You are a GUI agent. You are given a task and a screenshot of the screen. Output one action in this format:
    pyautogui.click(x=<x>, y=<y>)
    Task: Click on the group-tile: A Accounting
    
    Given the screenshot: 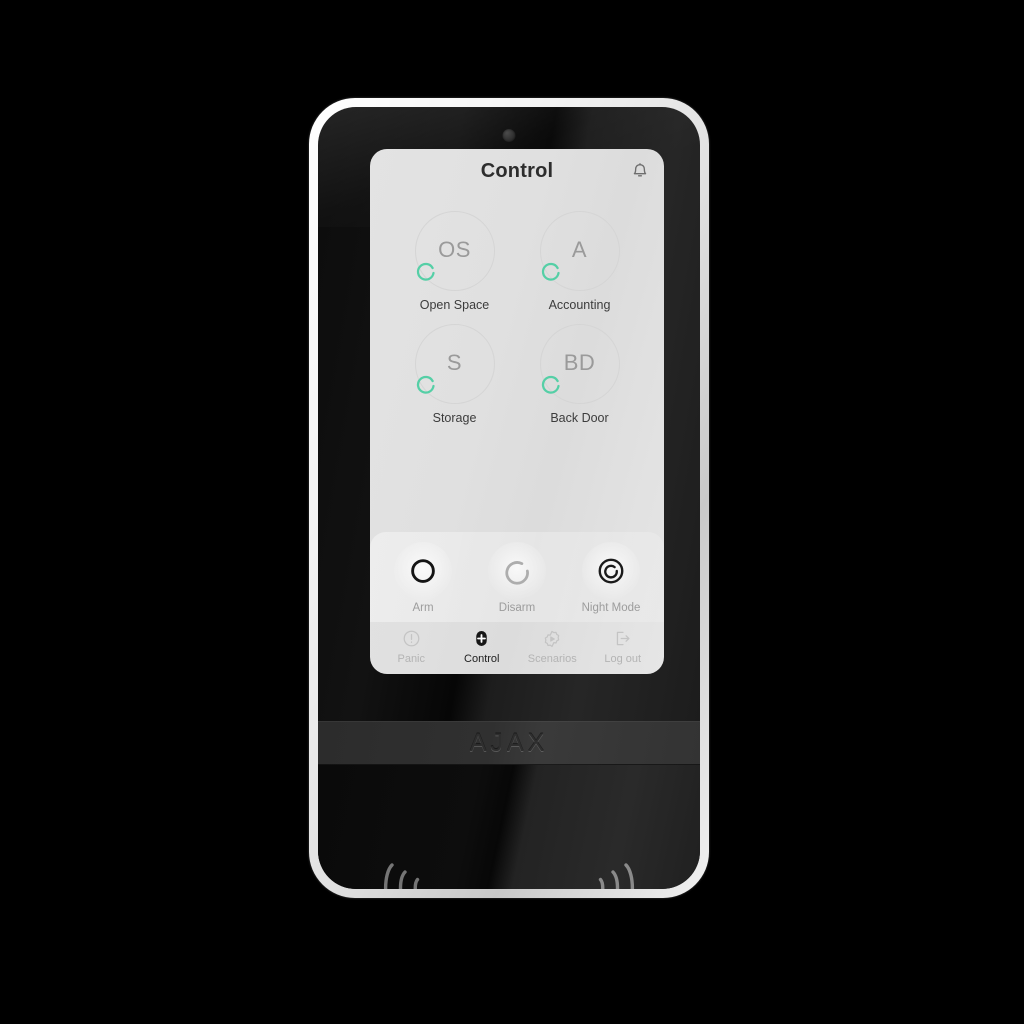 What is the action you would take?
    pyautogui.click(x=580, y=261)
    